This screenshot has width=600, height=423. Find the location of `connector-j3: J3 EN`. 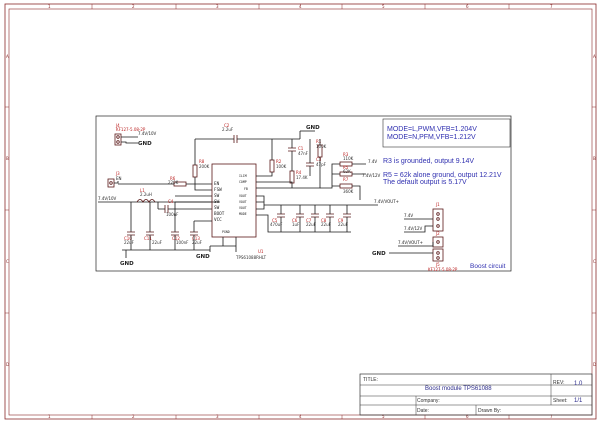

connector-j3: J3 EN is located at coordinates (114, 179).